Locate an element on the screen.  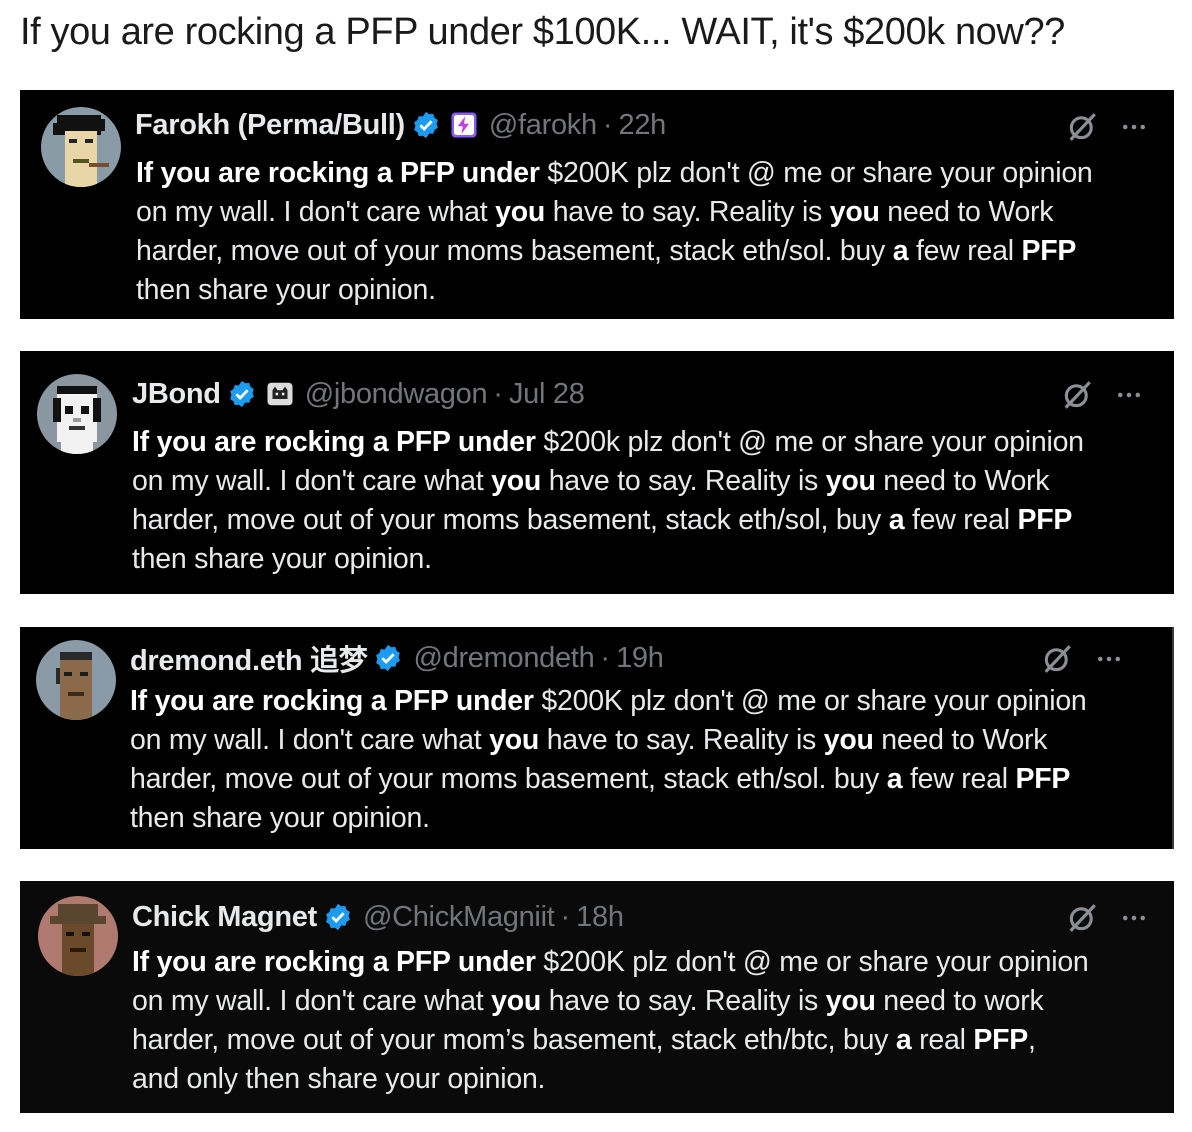
handle: @jbondwagon is located at coordinates (396, 394).